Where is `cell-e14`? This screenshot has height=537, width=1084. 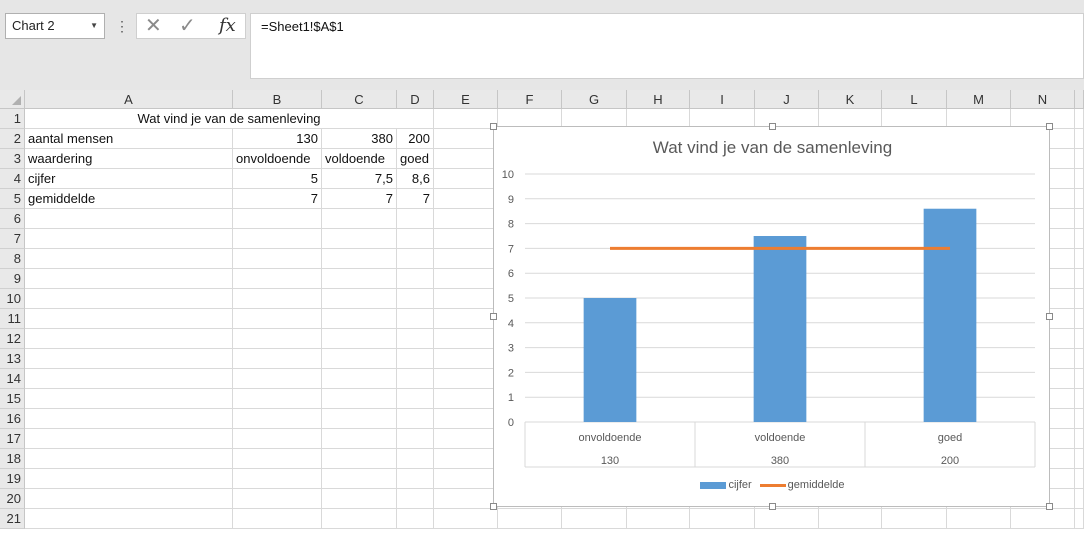 cell-e14 is located at coordinates (466, 379).